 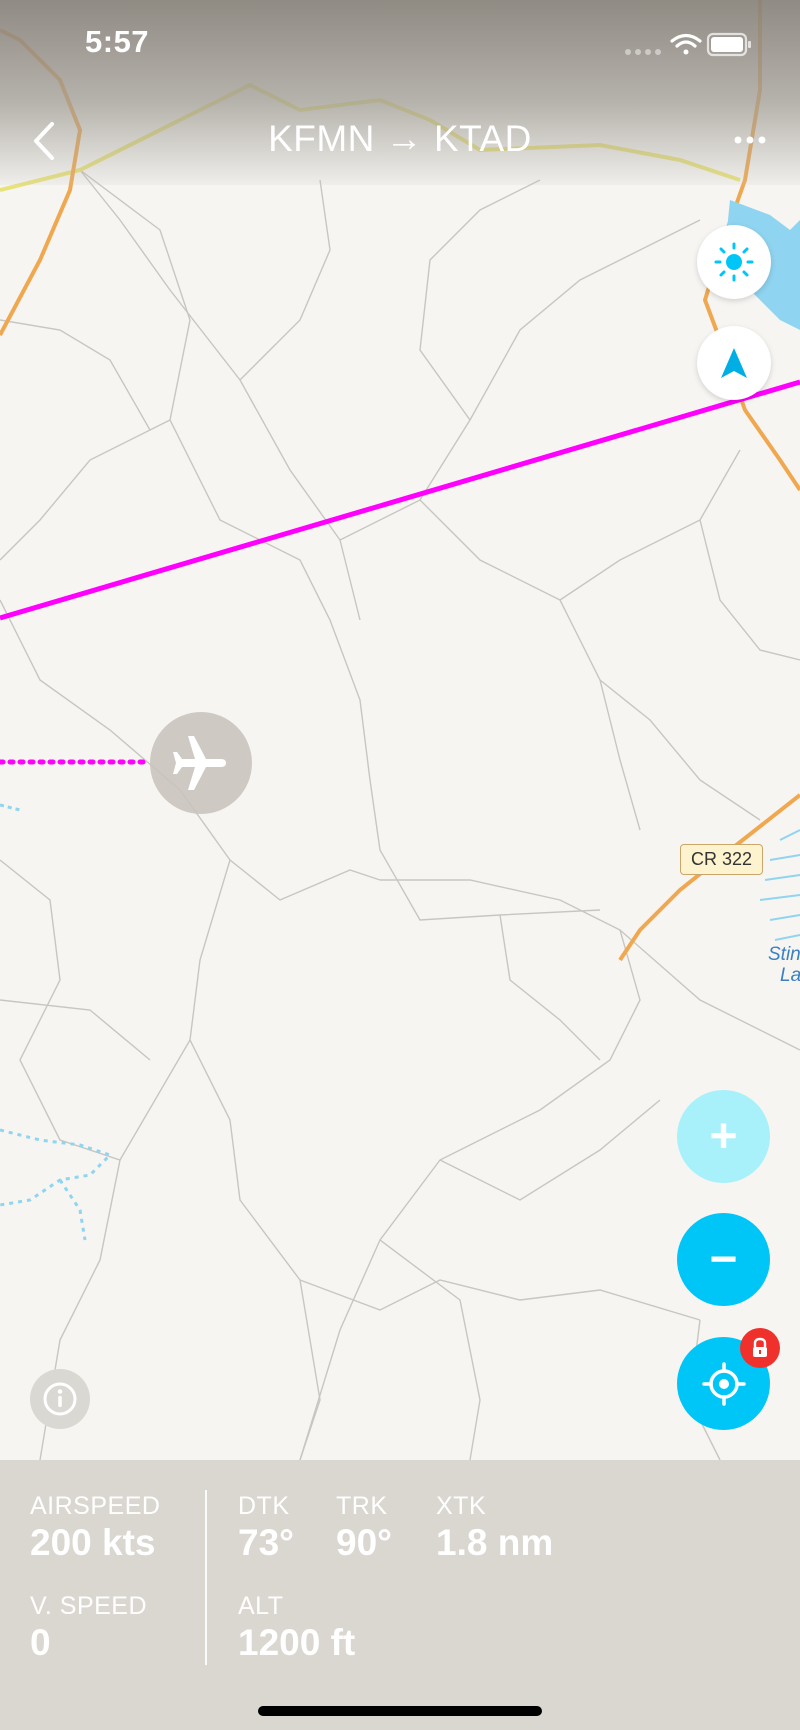 I want to click on road-label: CR 322, so click(x=722, y=859).